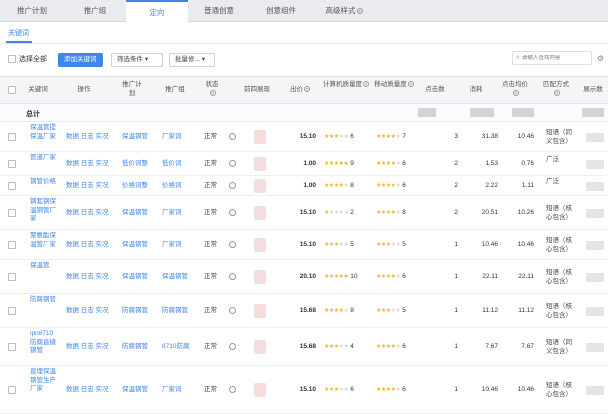  Describe the element at coordinates (178, 277) in the screenshot. I see `ad-group-link: 保温钢管` at that location.